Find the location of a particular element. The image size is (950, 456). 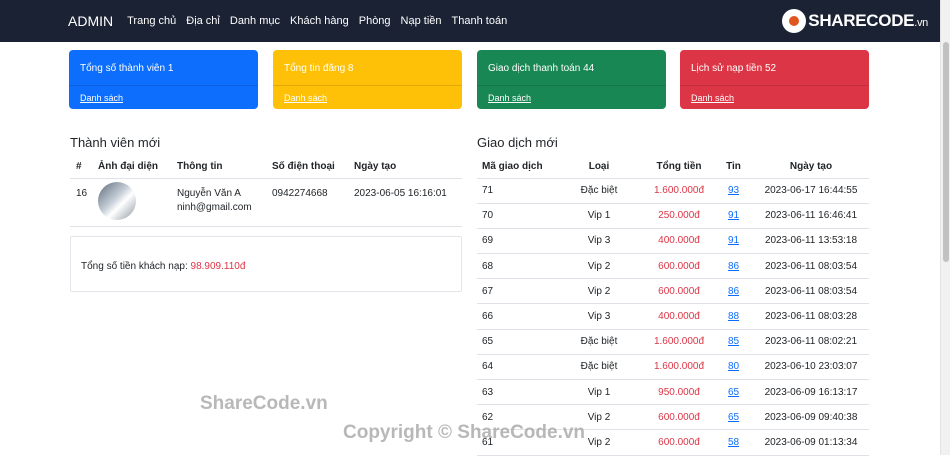

logo-icon is located at coordinates (794, 21).